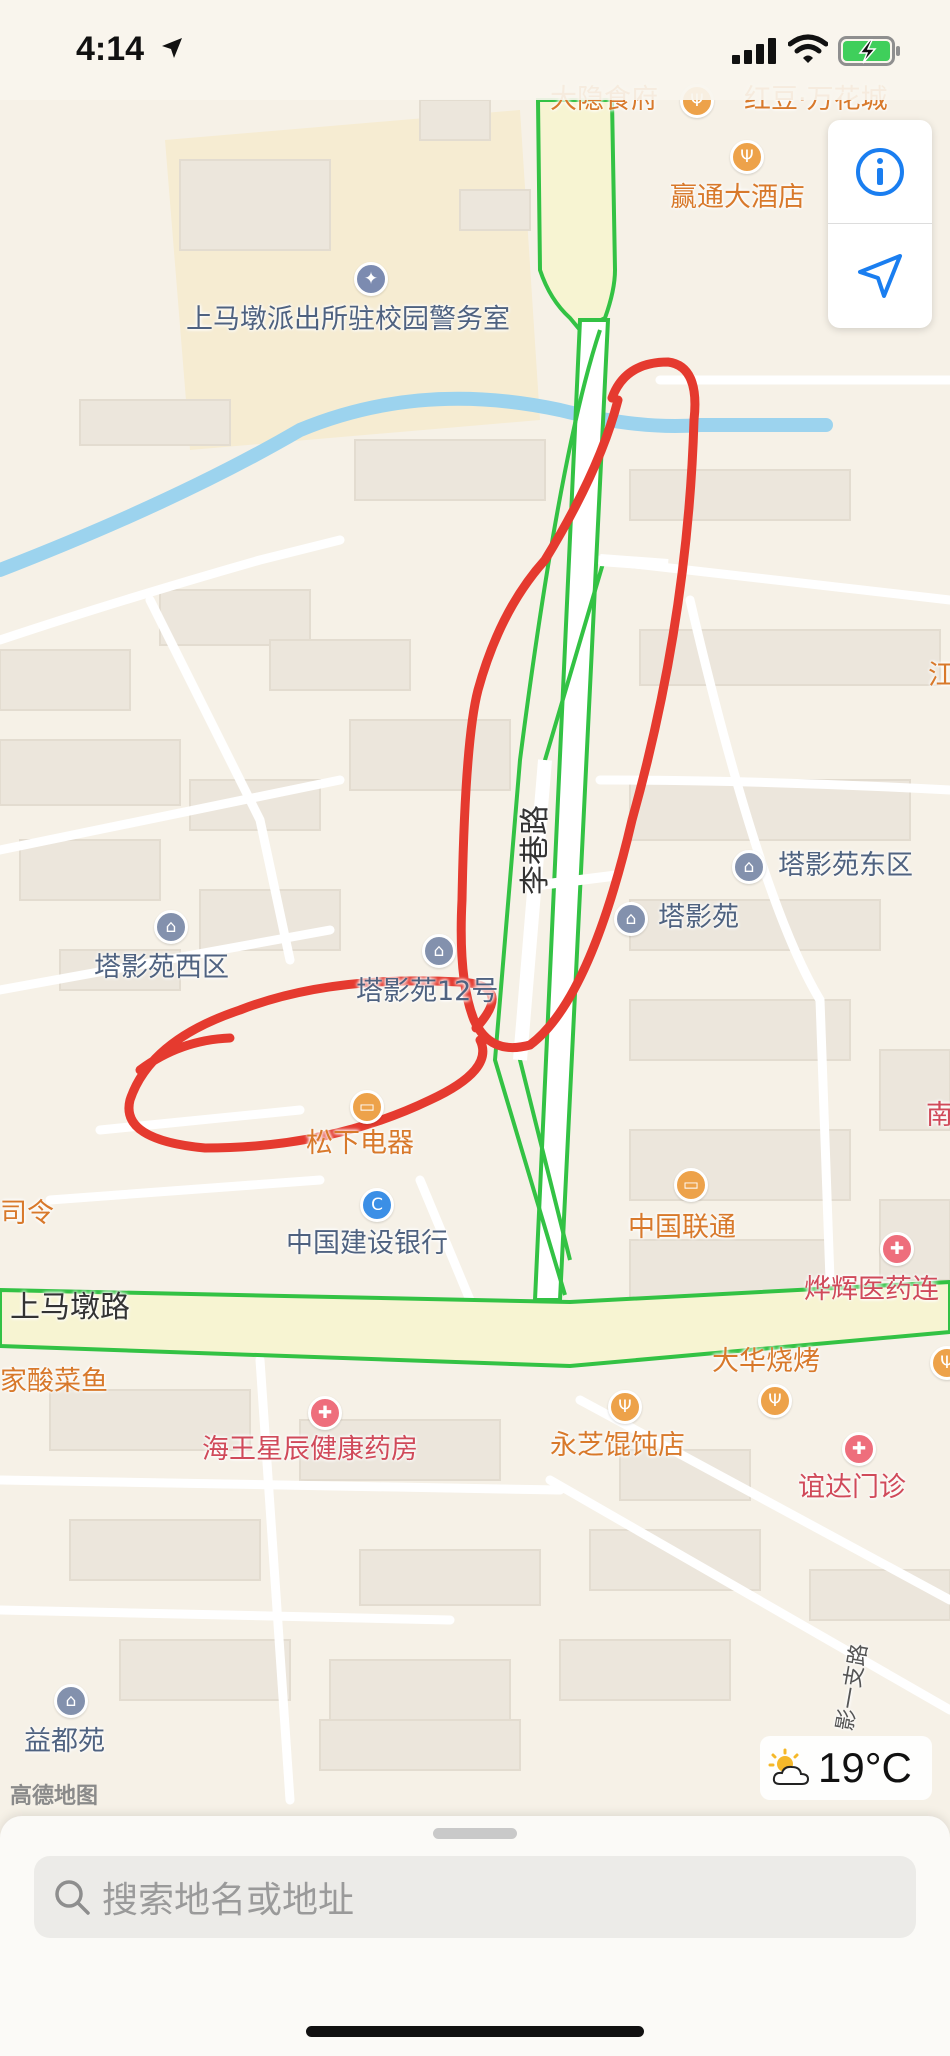  I want to click on electronics-store-pin-icon: ▭, so click(367, 1107).